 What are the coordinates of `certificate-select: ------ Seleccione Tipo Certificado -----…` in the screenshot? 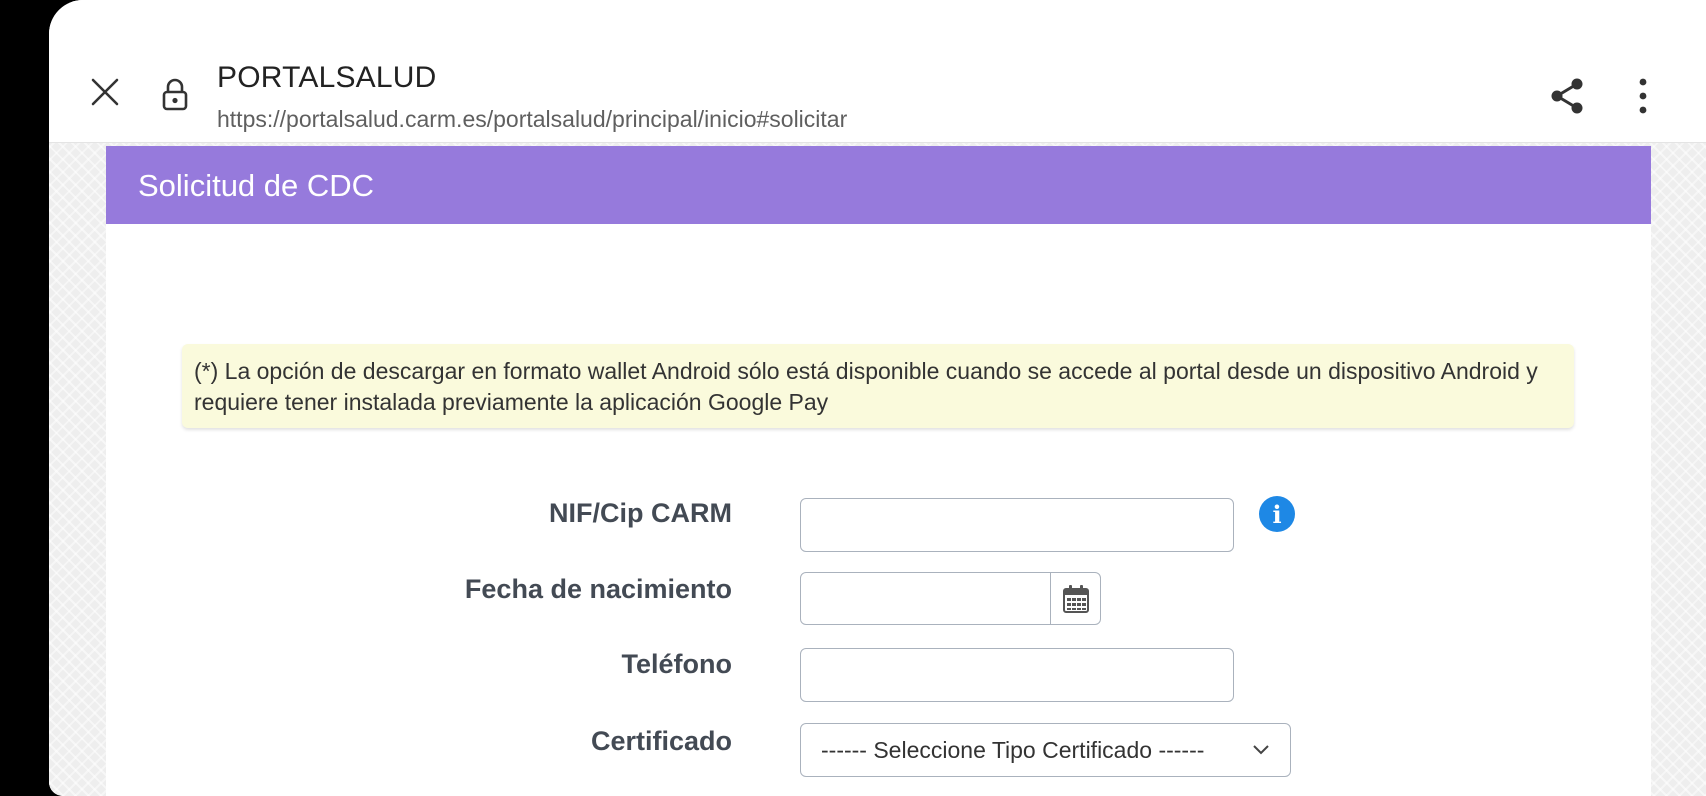 It's located at (1045, 750).